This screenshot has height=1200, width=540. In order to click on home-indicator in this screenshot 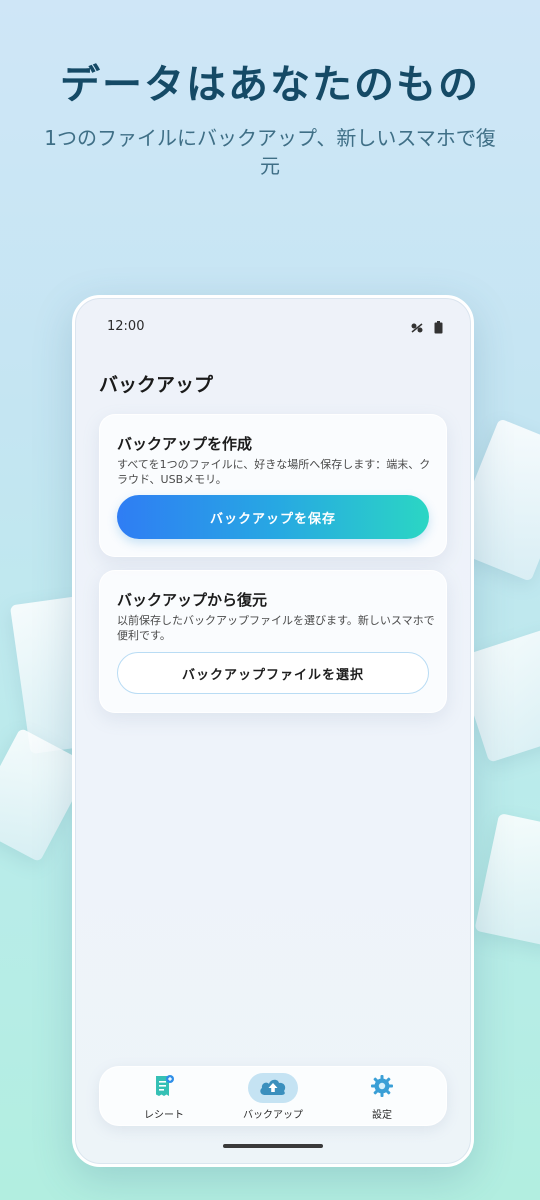, I will do `click(273, 1146)`.